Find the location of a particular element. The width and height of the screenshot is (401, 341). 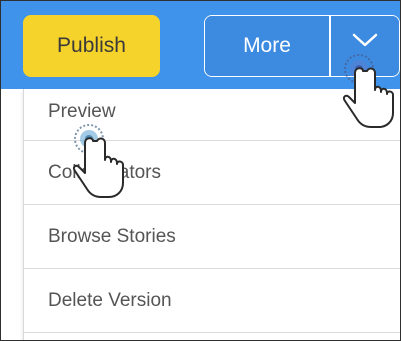

more-button: More is located at coordinates (267, 46).